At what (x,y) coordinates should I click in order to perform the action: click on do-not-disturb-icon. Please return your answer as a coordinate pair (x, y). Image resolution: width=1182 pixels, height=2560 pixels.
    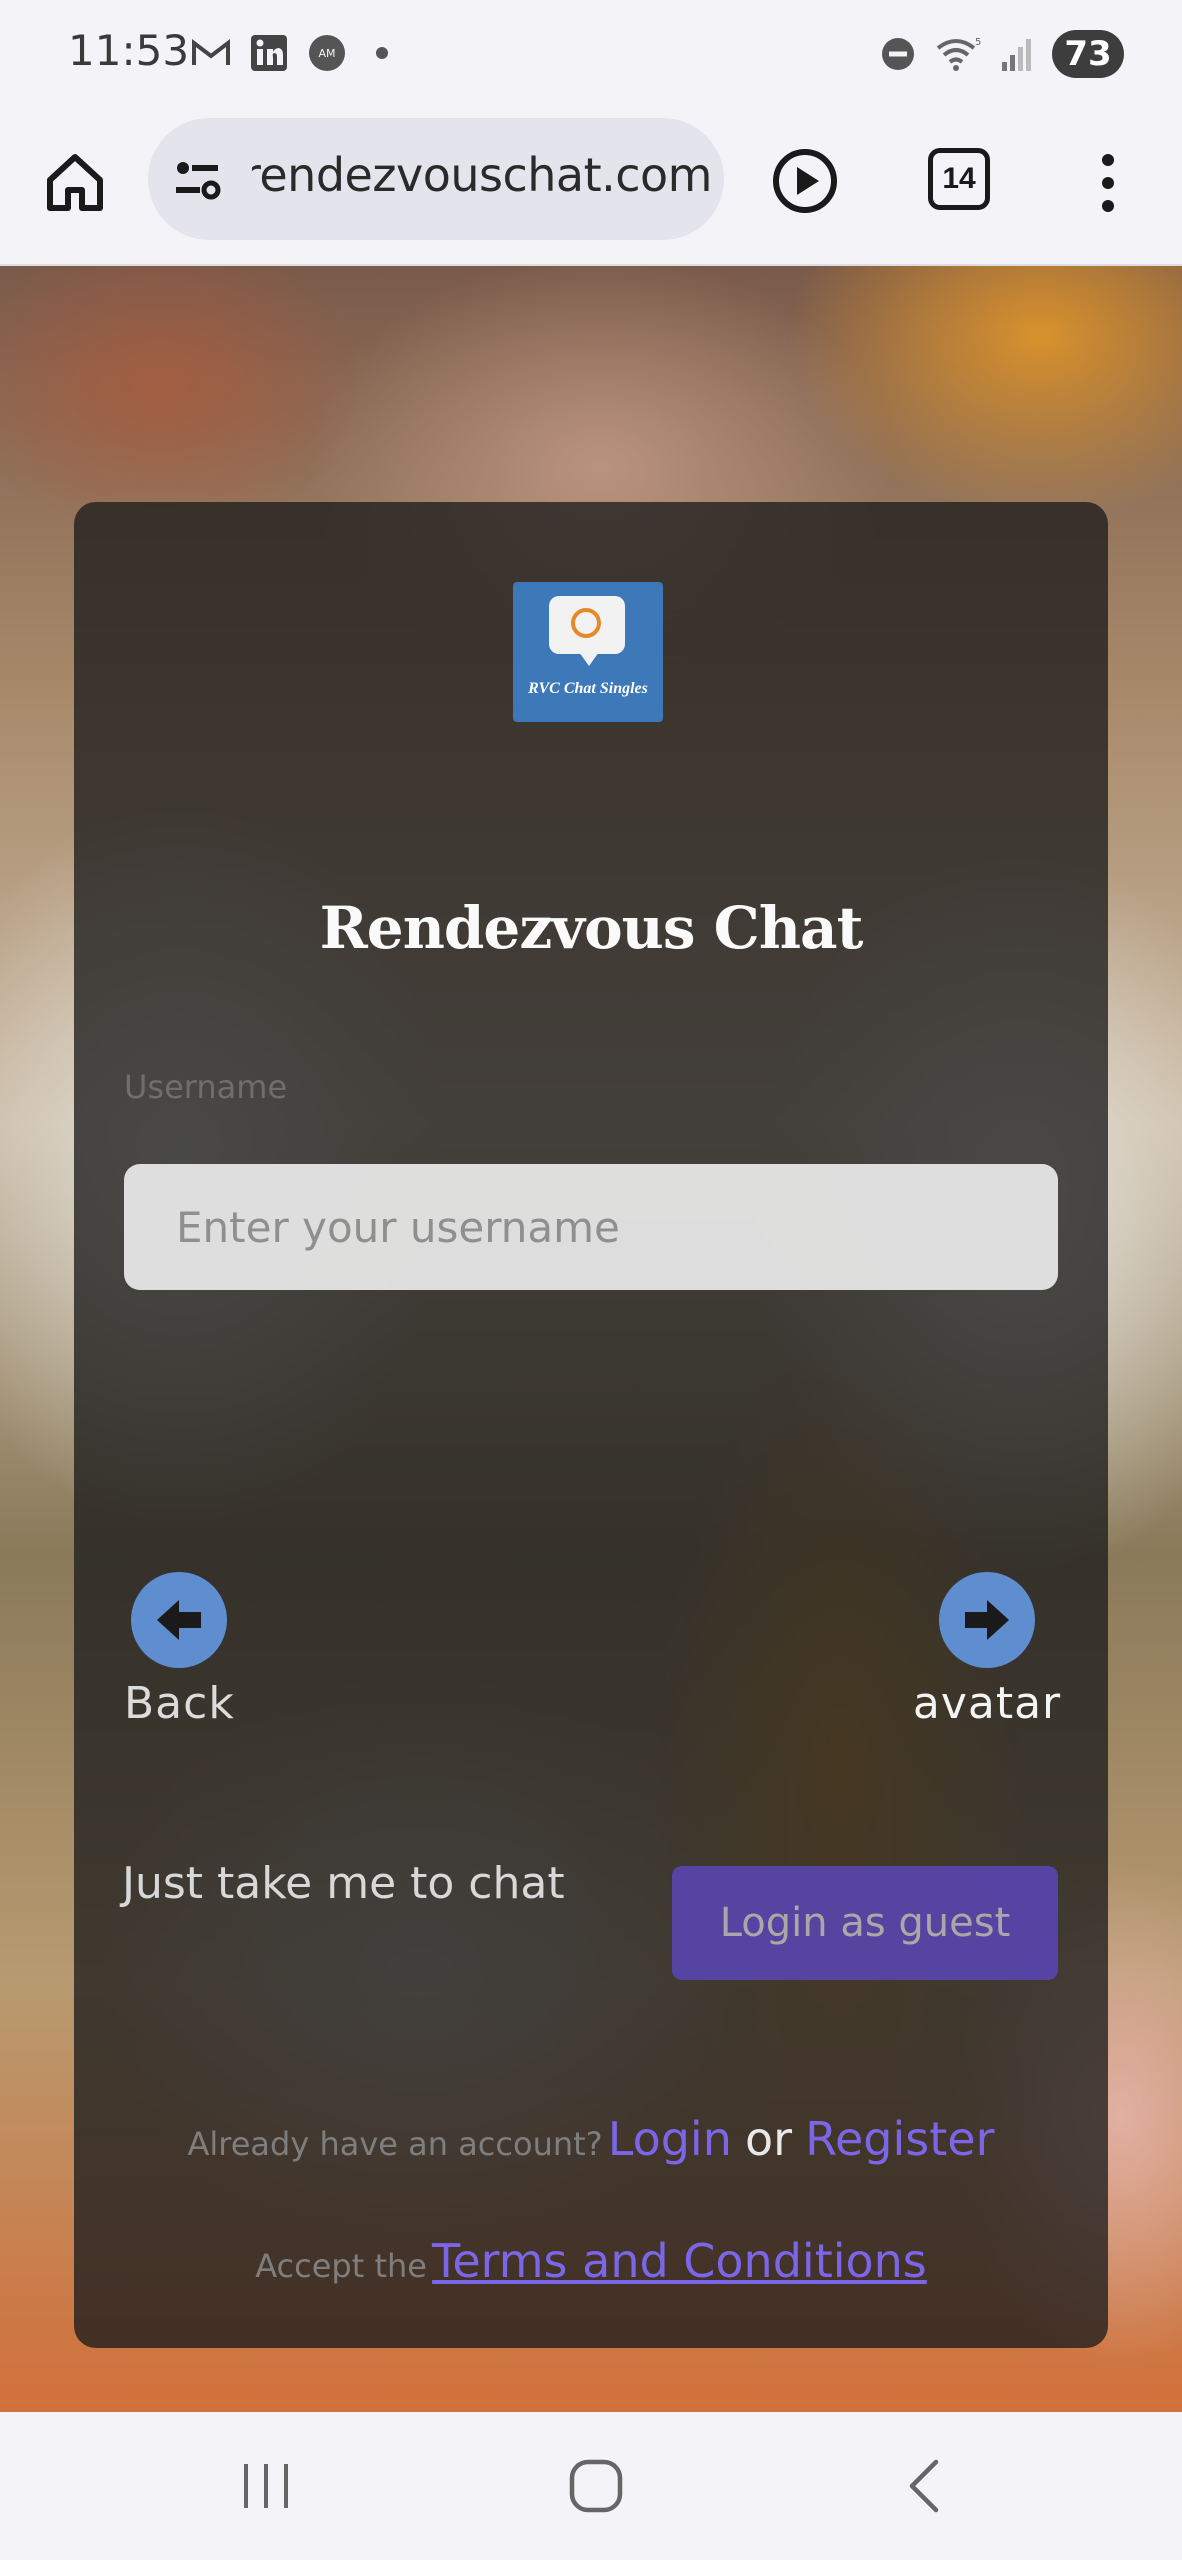
    Looking at the image, I should click on (898, 54).